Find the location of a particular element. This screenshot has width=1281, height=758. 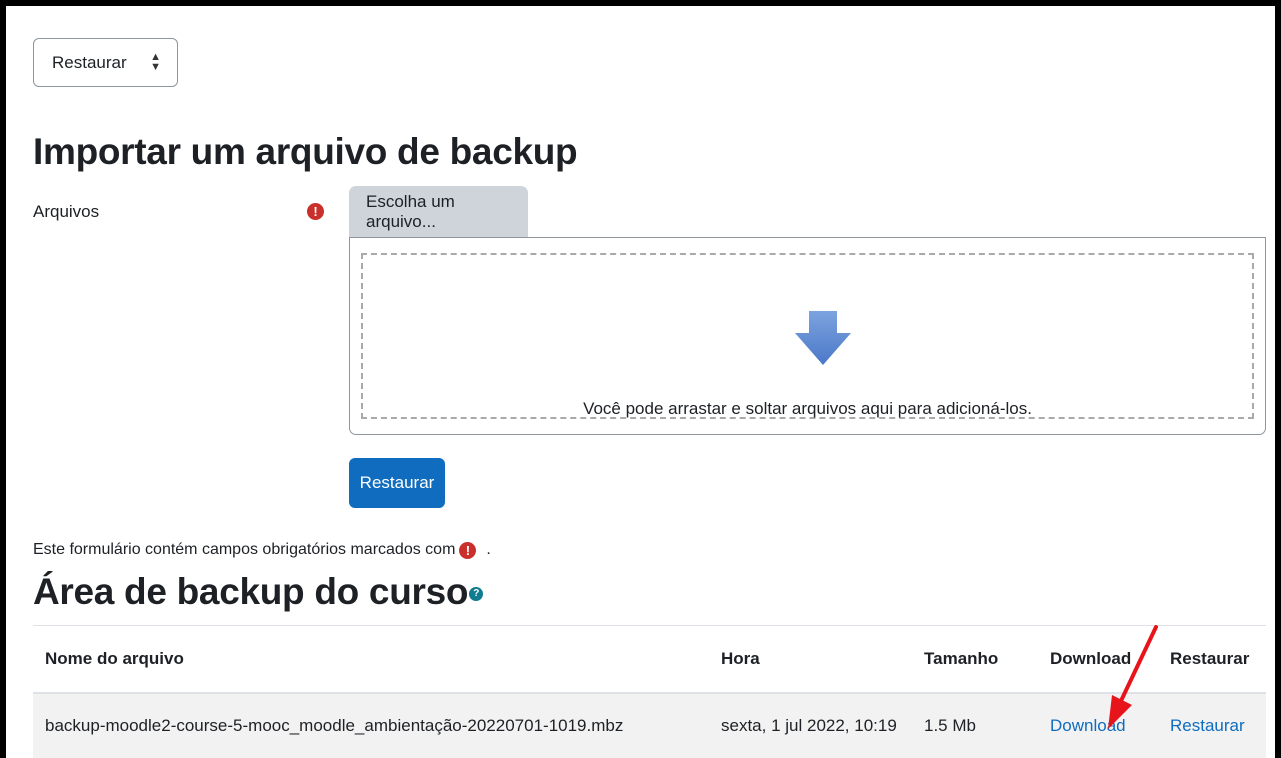

arrow-down-icon is located at coordinates (823, 338).